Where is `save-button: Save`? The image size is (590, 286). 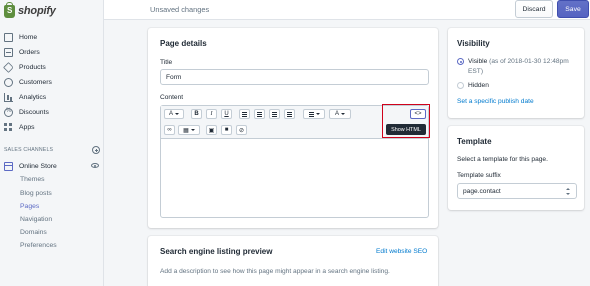
save-button: Save is located at coordinates (573, 9).